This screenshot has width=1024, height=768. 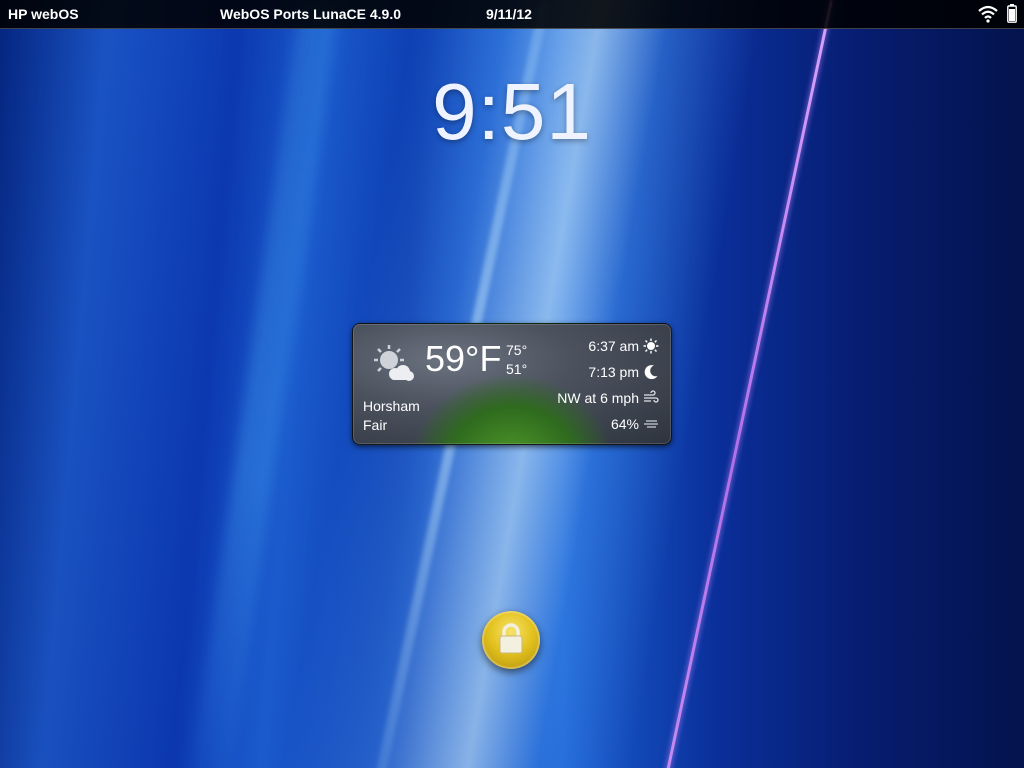 What do you see at coordinates (463, 358) in the screenshot?
I see `current-temperature: 59°F` at bounding box center [463, 358].